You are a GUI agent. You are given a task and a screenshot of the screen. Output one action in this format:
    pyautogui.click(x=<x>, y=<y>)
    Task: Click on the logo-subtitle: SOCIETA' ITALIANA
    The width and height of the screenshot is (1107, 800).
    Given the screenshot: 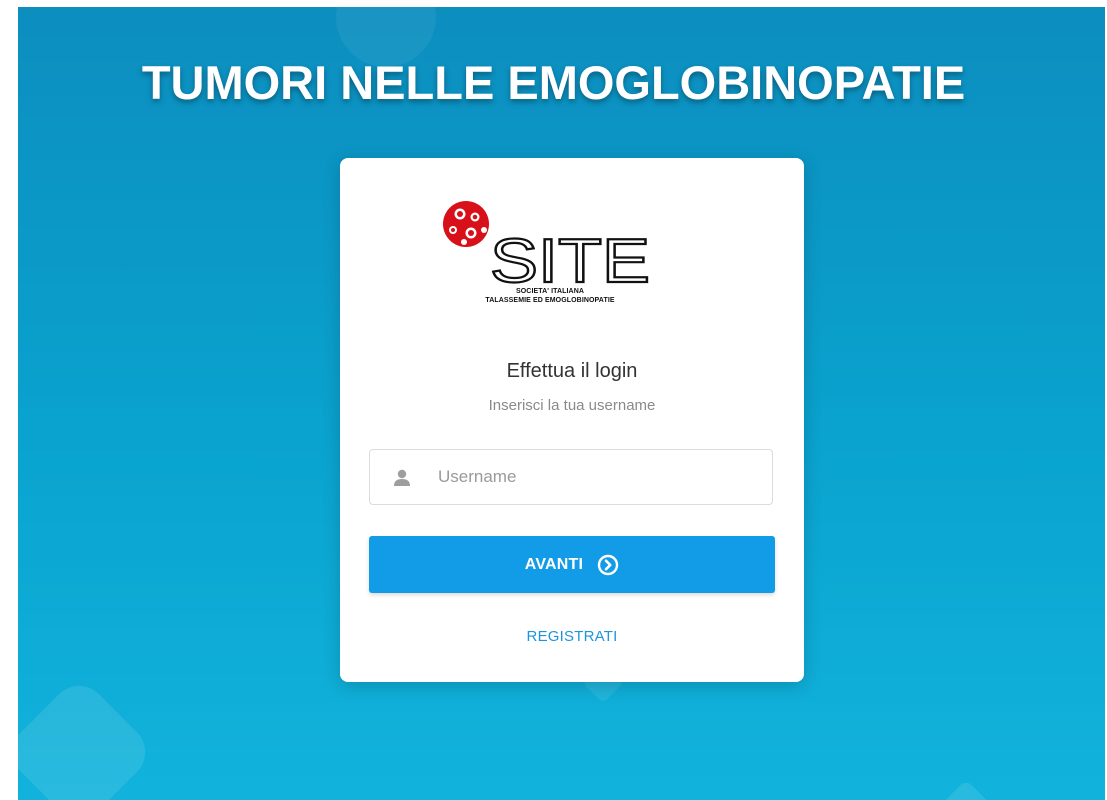 What is the action you would take?
    pyautogui.click(x=550, y=291)
    